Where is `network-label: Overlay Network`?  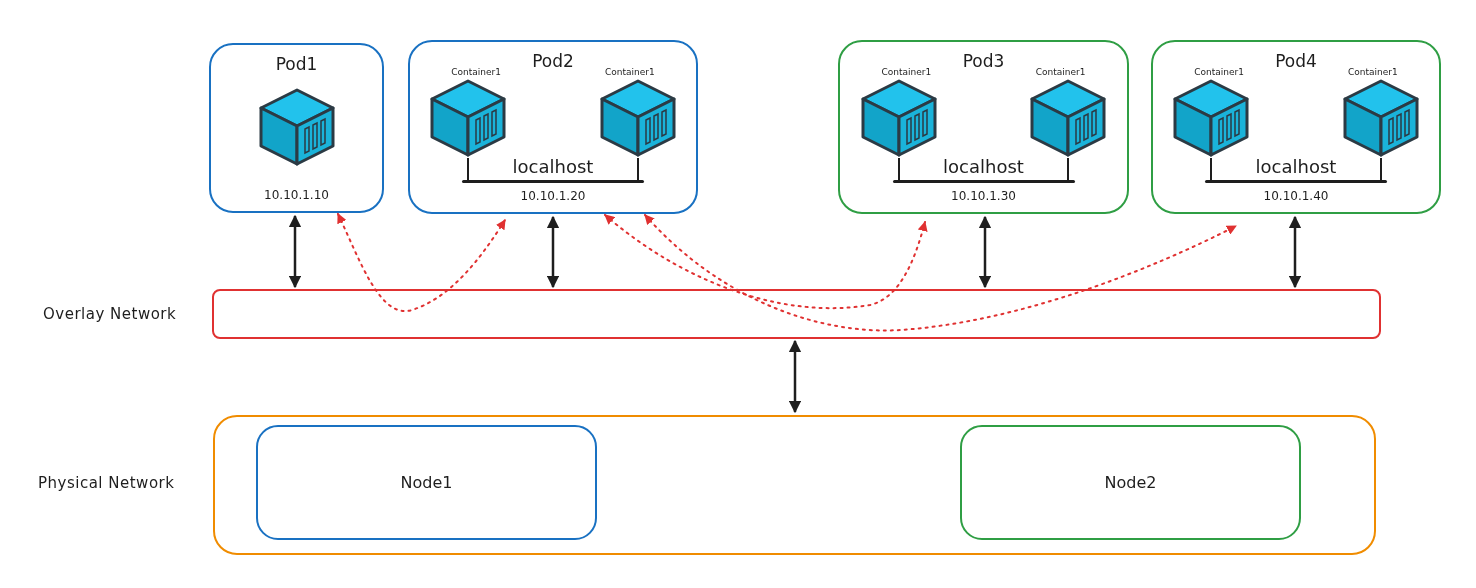 network-label: Overlay Network is located at coordinates (110, 314).